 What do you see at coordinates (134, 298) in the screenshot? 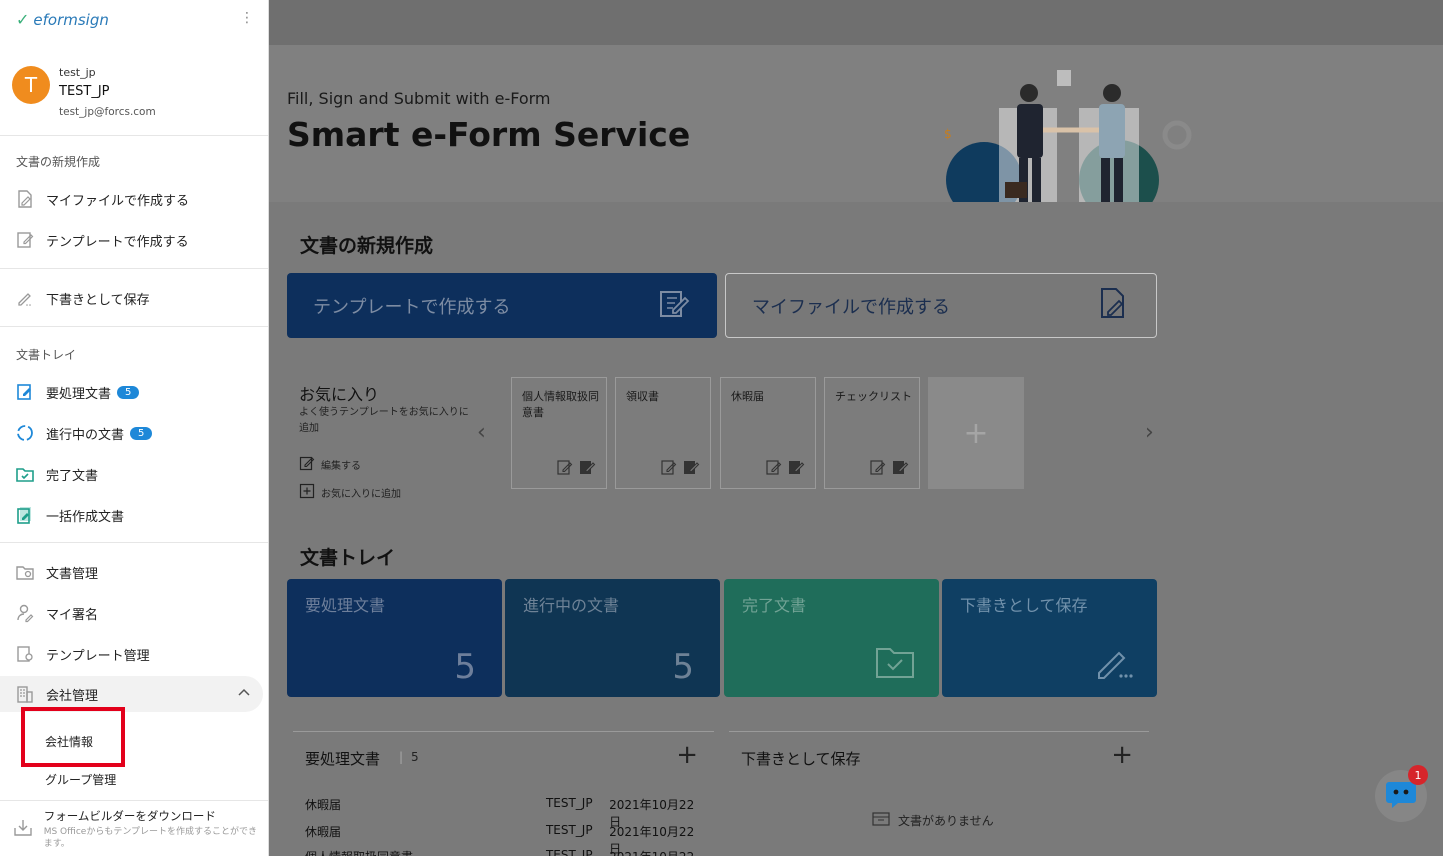
I see `sidebar-item-draft: 下書きとして保存` at bounding box center [134, 298].